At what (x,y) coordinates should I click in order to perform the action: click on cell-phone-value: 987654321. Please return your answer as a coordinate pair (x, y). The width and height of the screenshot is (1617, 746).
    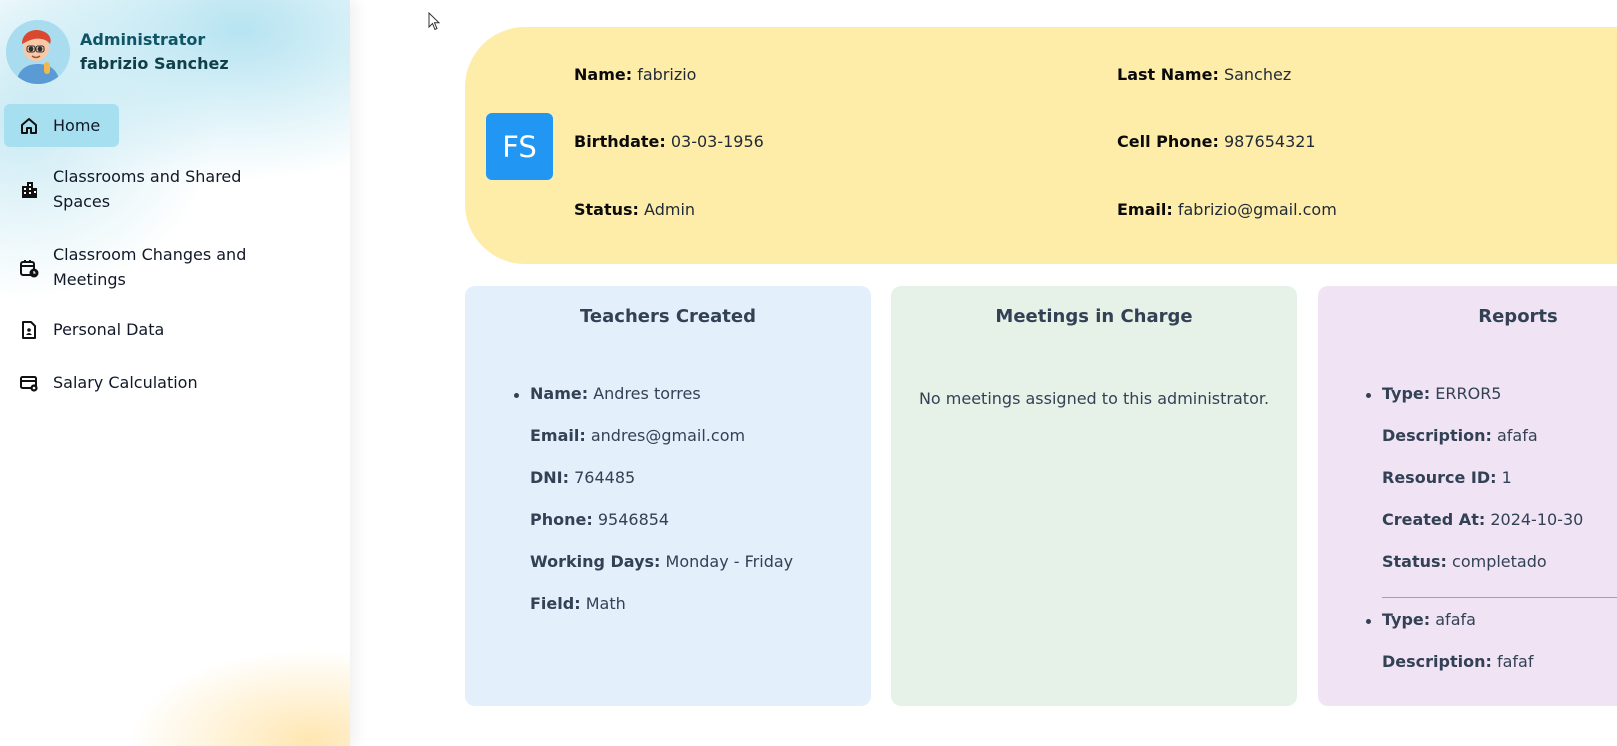
    Looking at the image, I should click on (1269, 141).